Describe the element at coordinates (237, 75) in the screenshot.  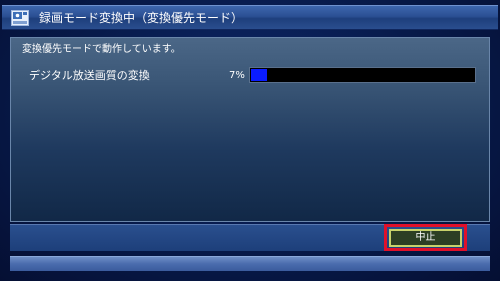
I see `progress-percent: 7%` at that location.